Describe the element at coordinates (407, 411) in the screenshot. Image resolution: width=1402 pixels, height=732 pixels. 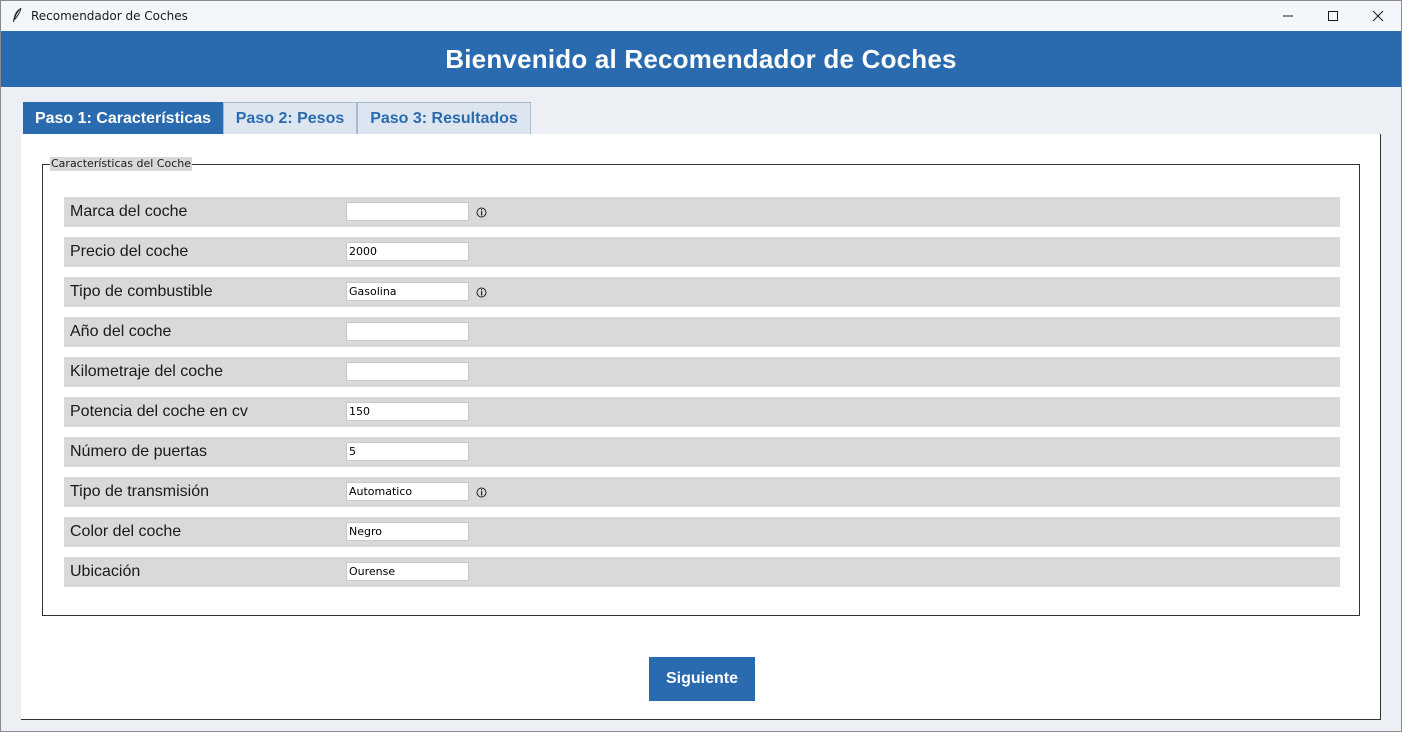
I see `potencia-input: 150` at that location.